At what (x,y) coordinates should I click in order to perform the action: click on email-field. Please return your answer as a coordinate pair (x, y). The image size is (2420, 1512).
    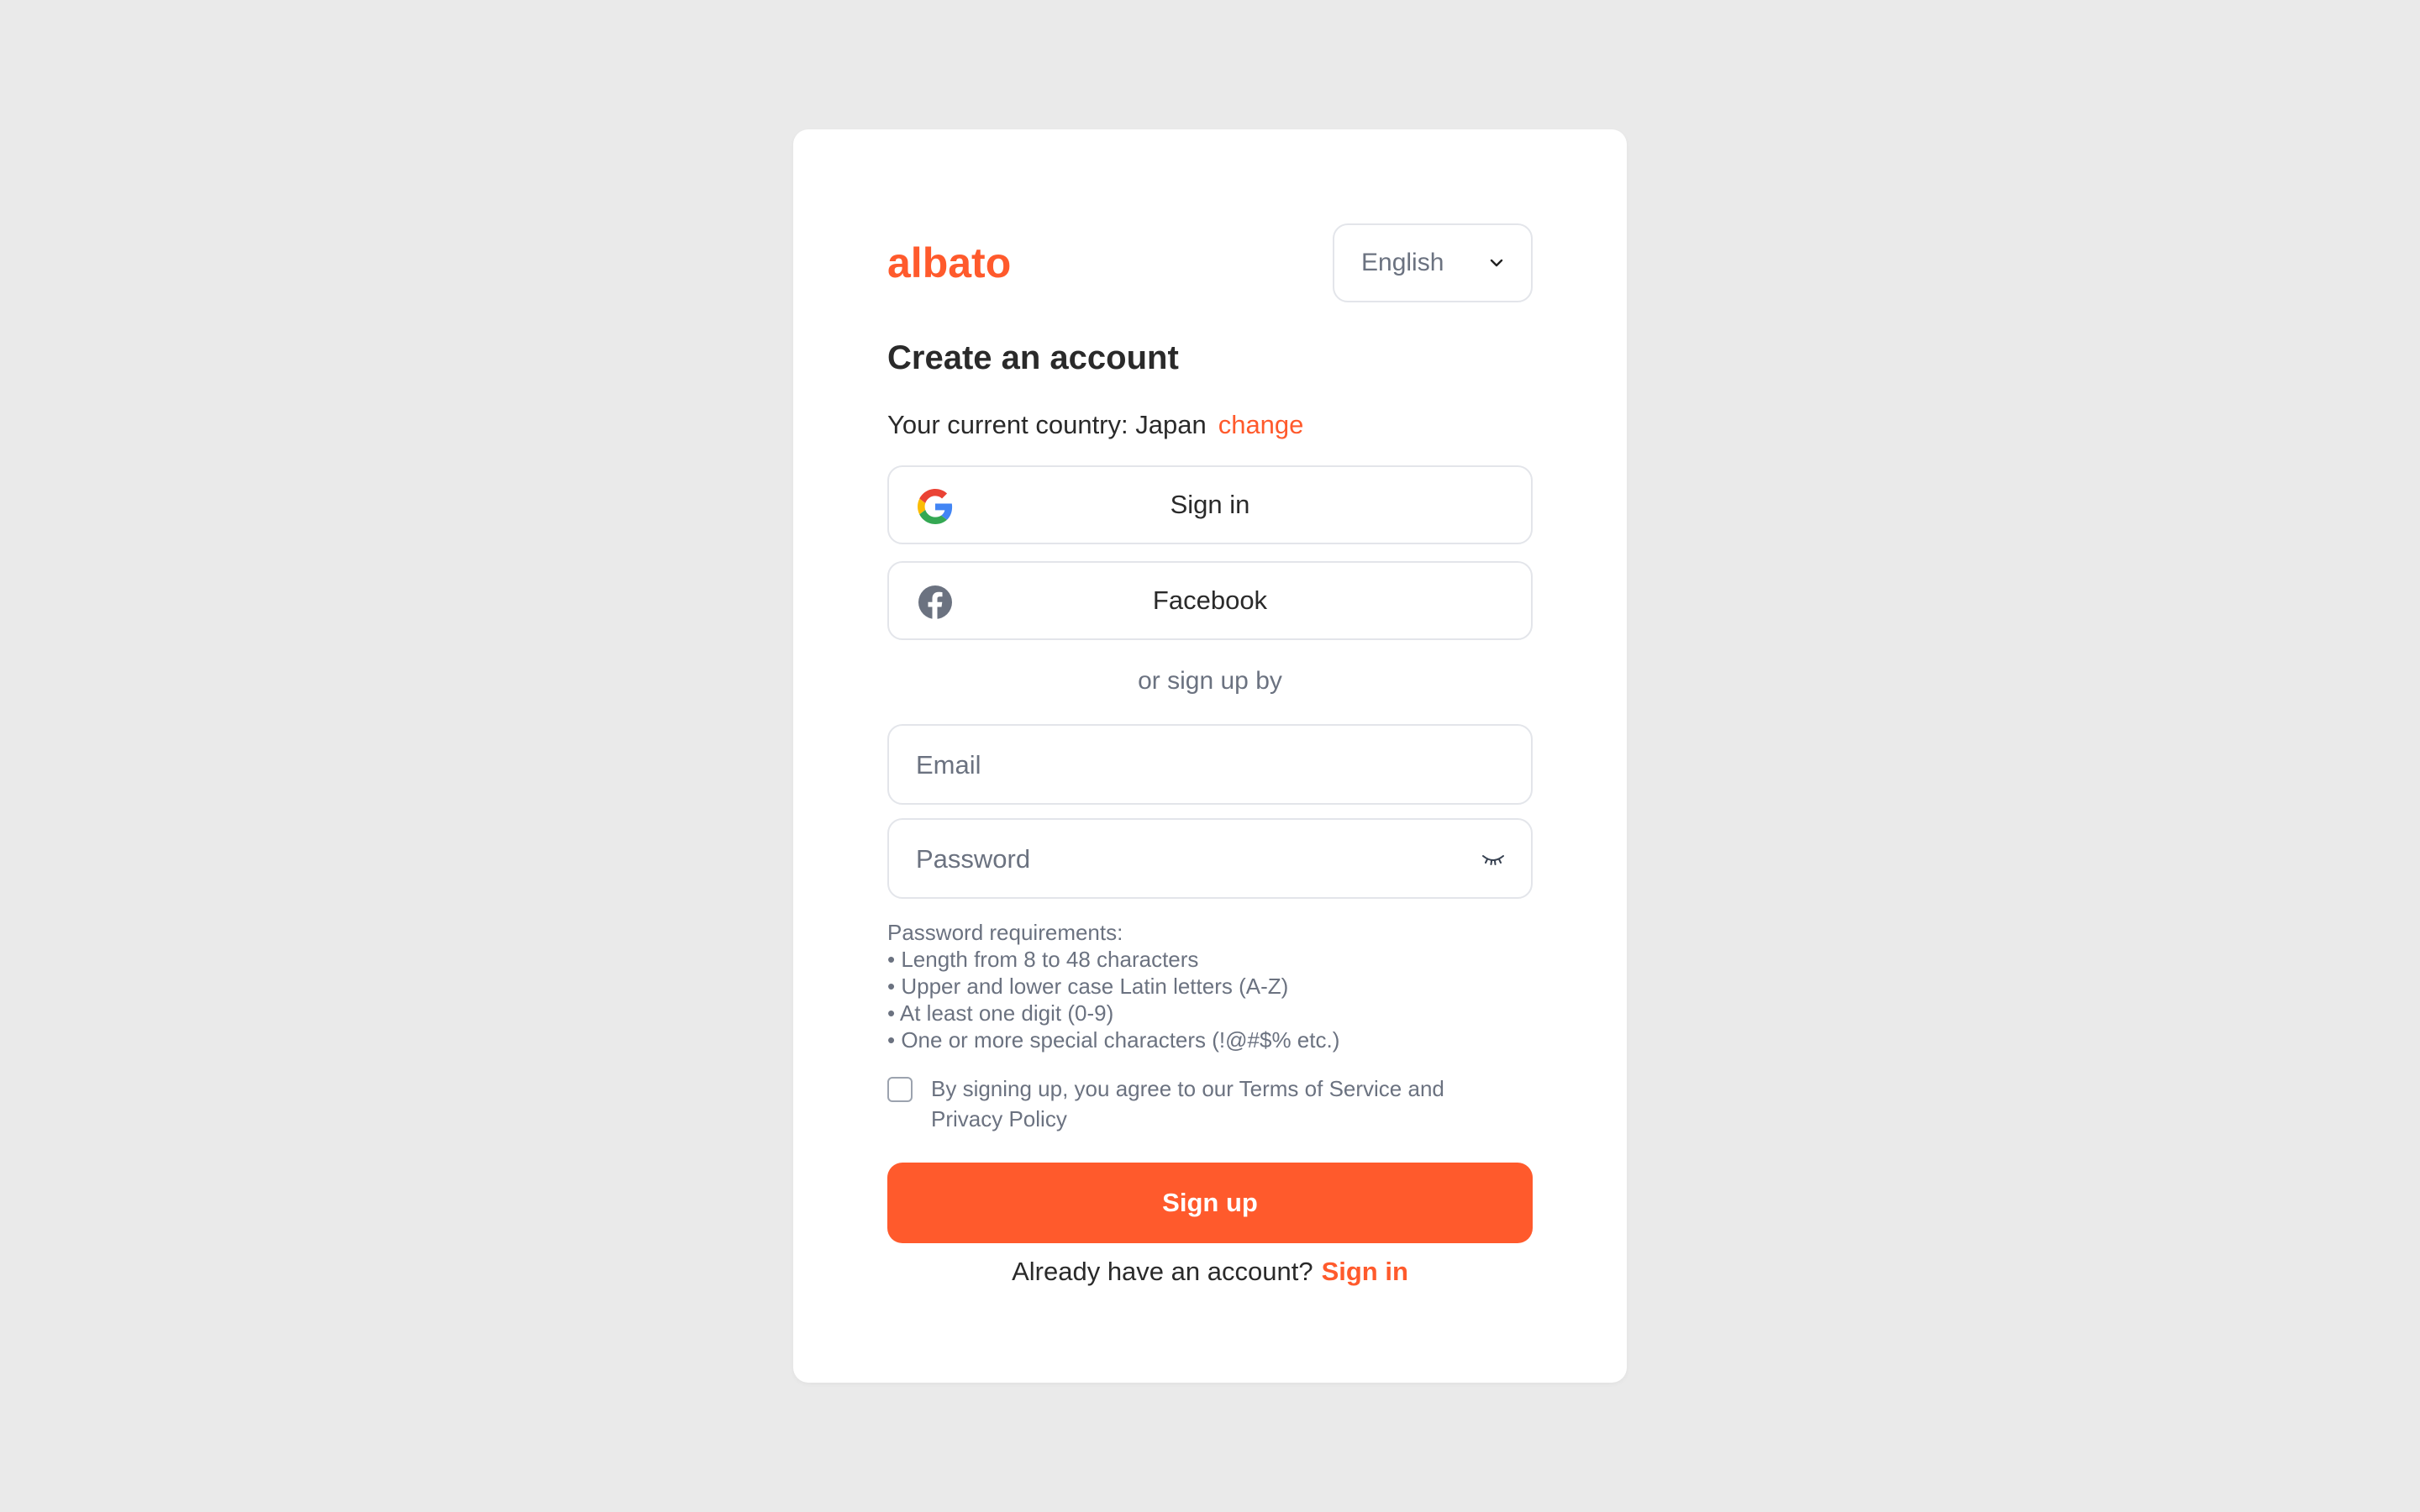
    Looking at the image, I should click on (1210, 764).